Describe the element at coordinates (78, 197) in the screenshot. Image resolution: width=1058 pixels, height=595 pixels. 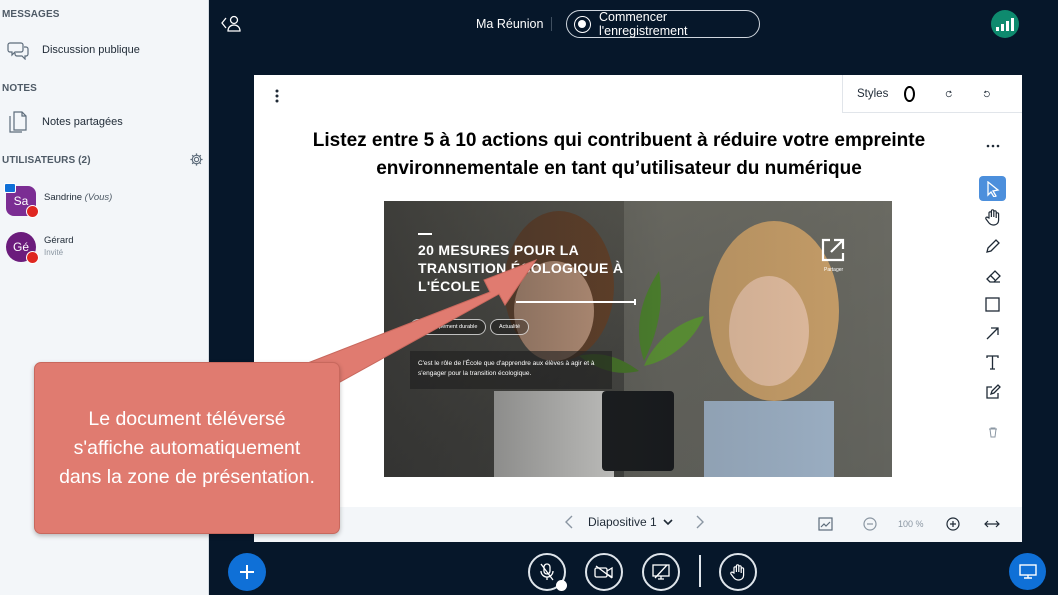
I see `user-name: Sandrine (Vous)` at that location.